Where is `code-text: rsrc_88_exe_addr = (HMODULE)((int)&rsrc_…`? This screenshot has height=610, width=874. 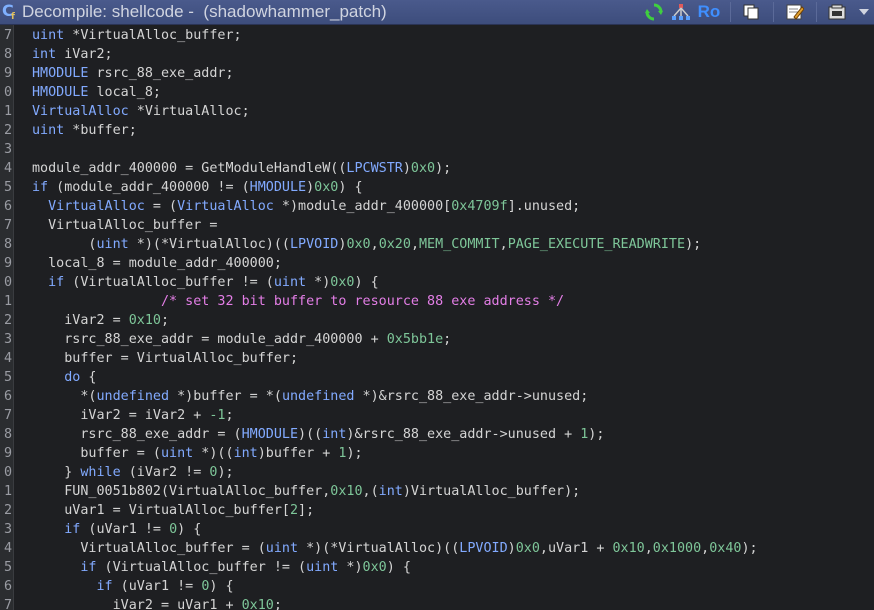 code-text: rsrc_88_exe_addr = (HMODULE)((int)&rsrc_… is located at coordinates (318, 434).